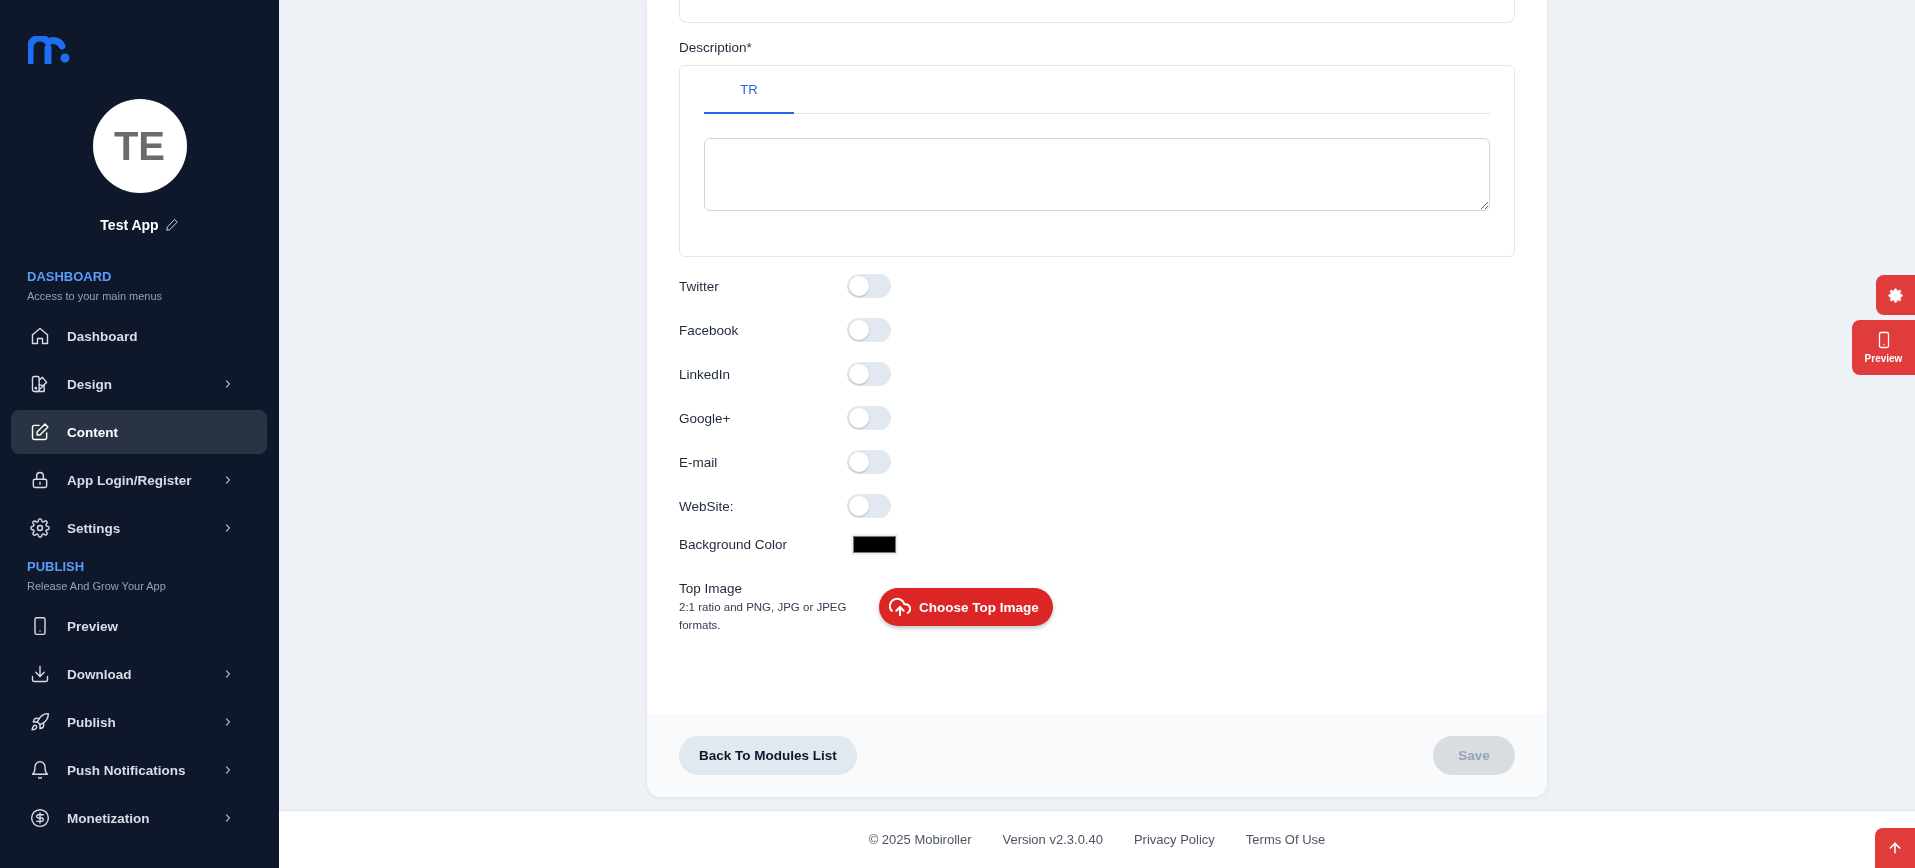  What do you see at coordinates (763, 616) in the screenshot?
I see `hint-text: 2:1 ratio and PNG, JPG or JPEG formats.` at bounding box center [763, 616].